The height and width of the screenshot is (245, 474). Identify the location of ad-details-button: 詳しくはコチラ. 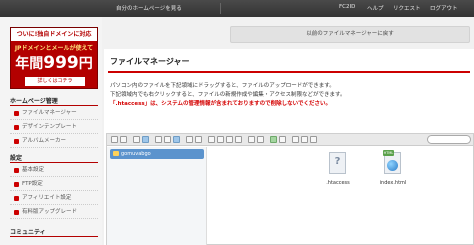
(55, 81).